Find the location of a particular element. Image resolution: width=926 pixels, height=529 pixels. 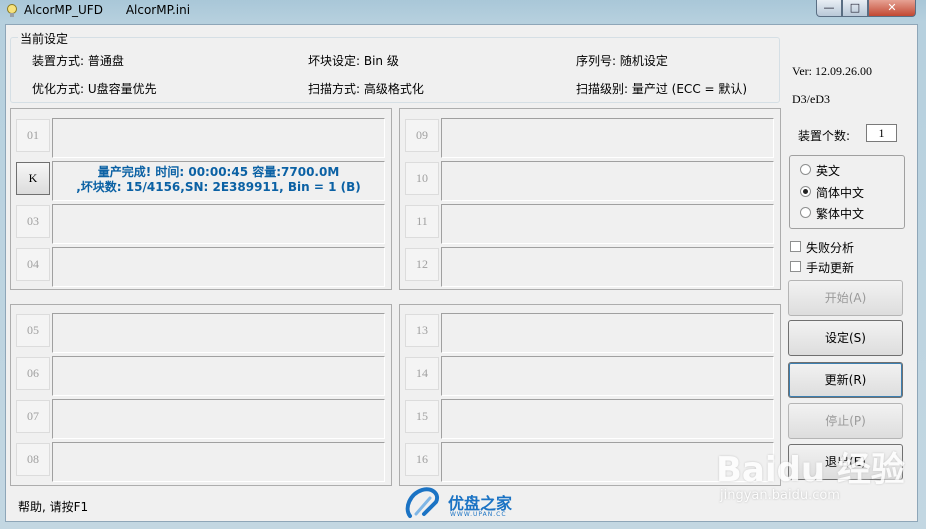

refresh-button: 更新(R) is located at coordinates (845, 380).